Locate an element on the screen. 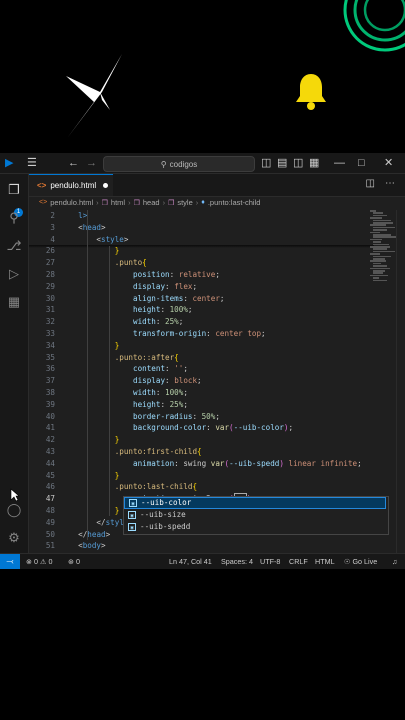  notifications-bell-icon: ♫ is located at coordinates (394, 561).